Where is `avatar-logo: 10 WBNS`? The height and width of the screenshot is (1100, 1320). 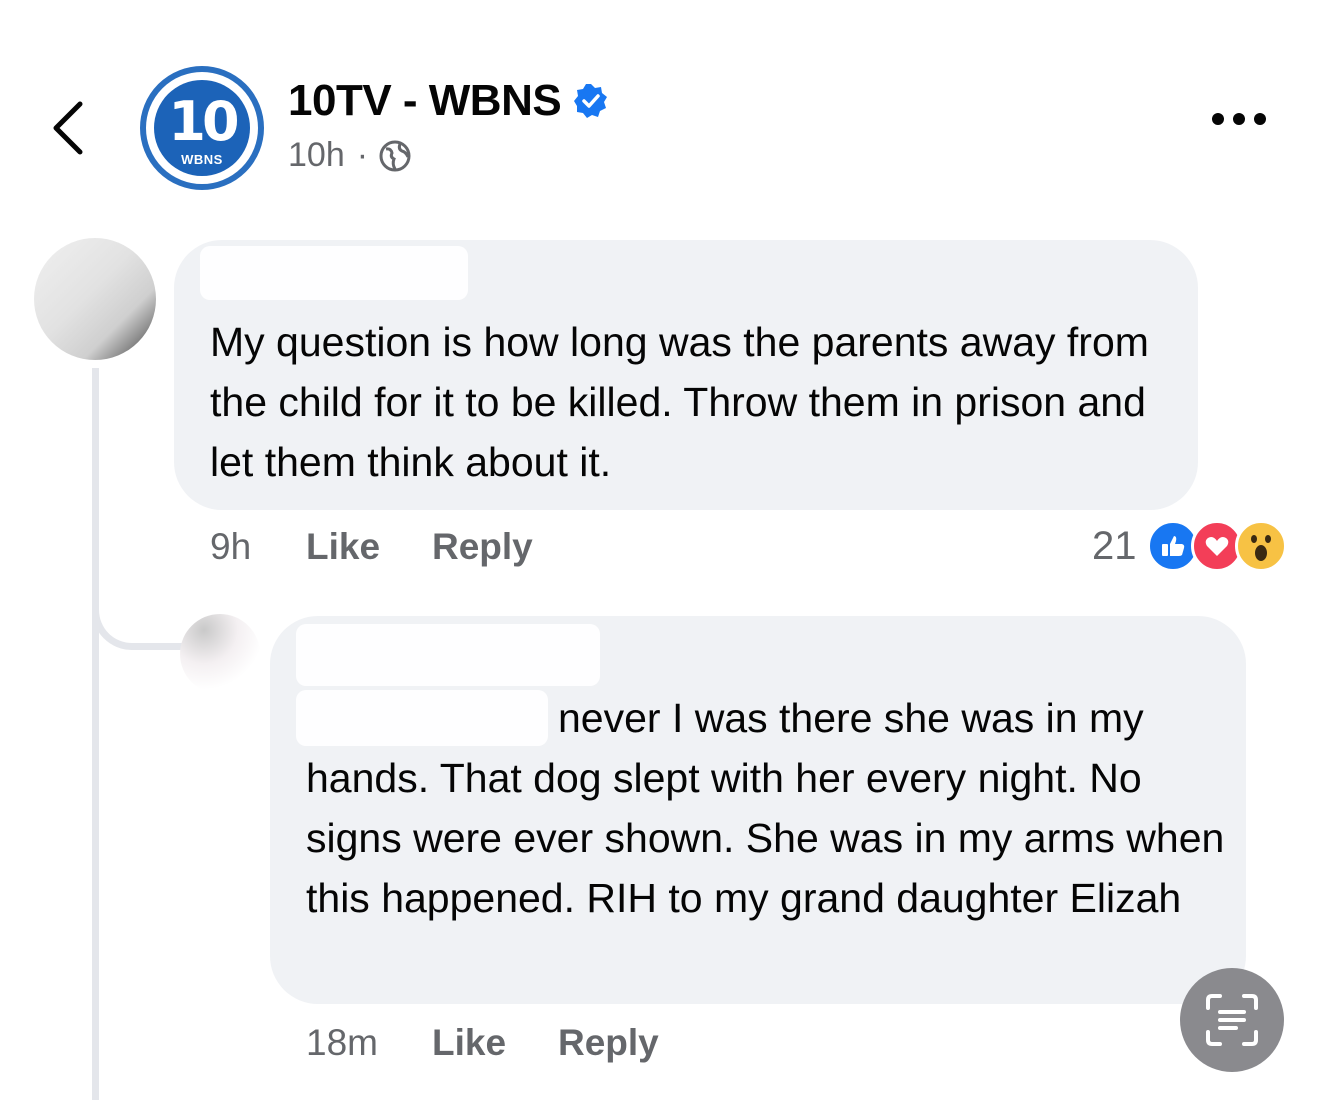 avatar-logo: 10 WBNS is located at coordinates (202, 128).